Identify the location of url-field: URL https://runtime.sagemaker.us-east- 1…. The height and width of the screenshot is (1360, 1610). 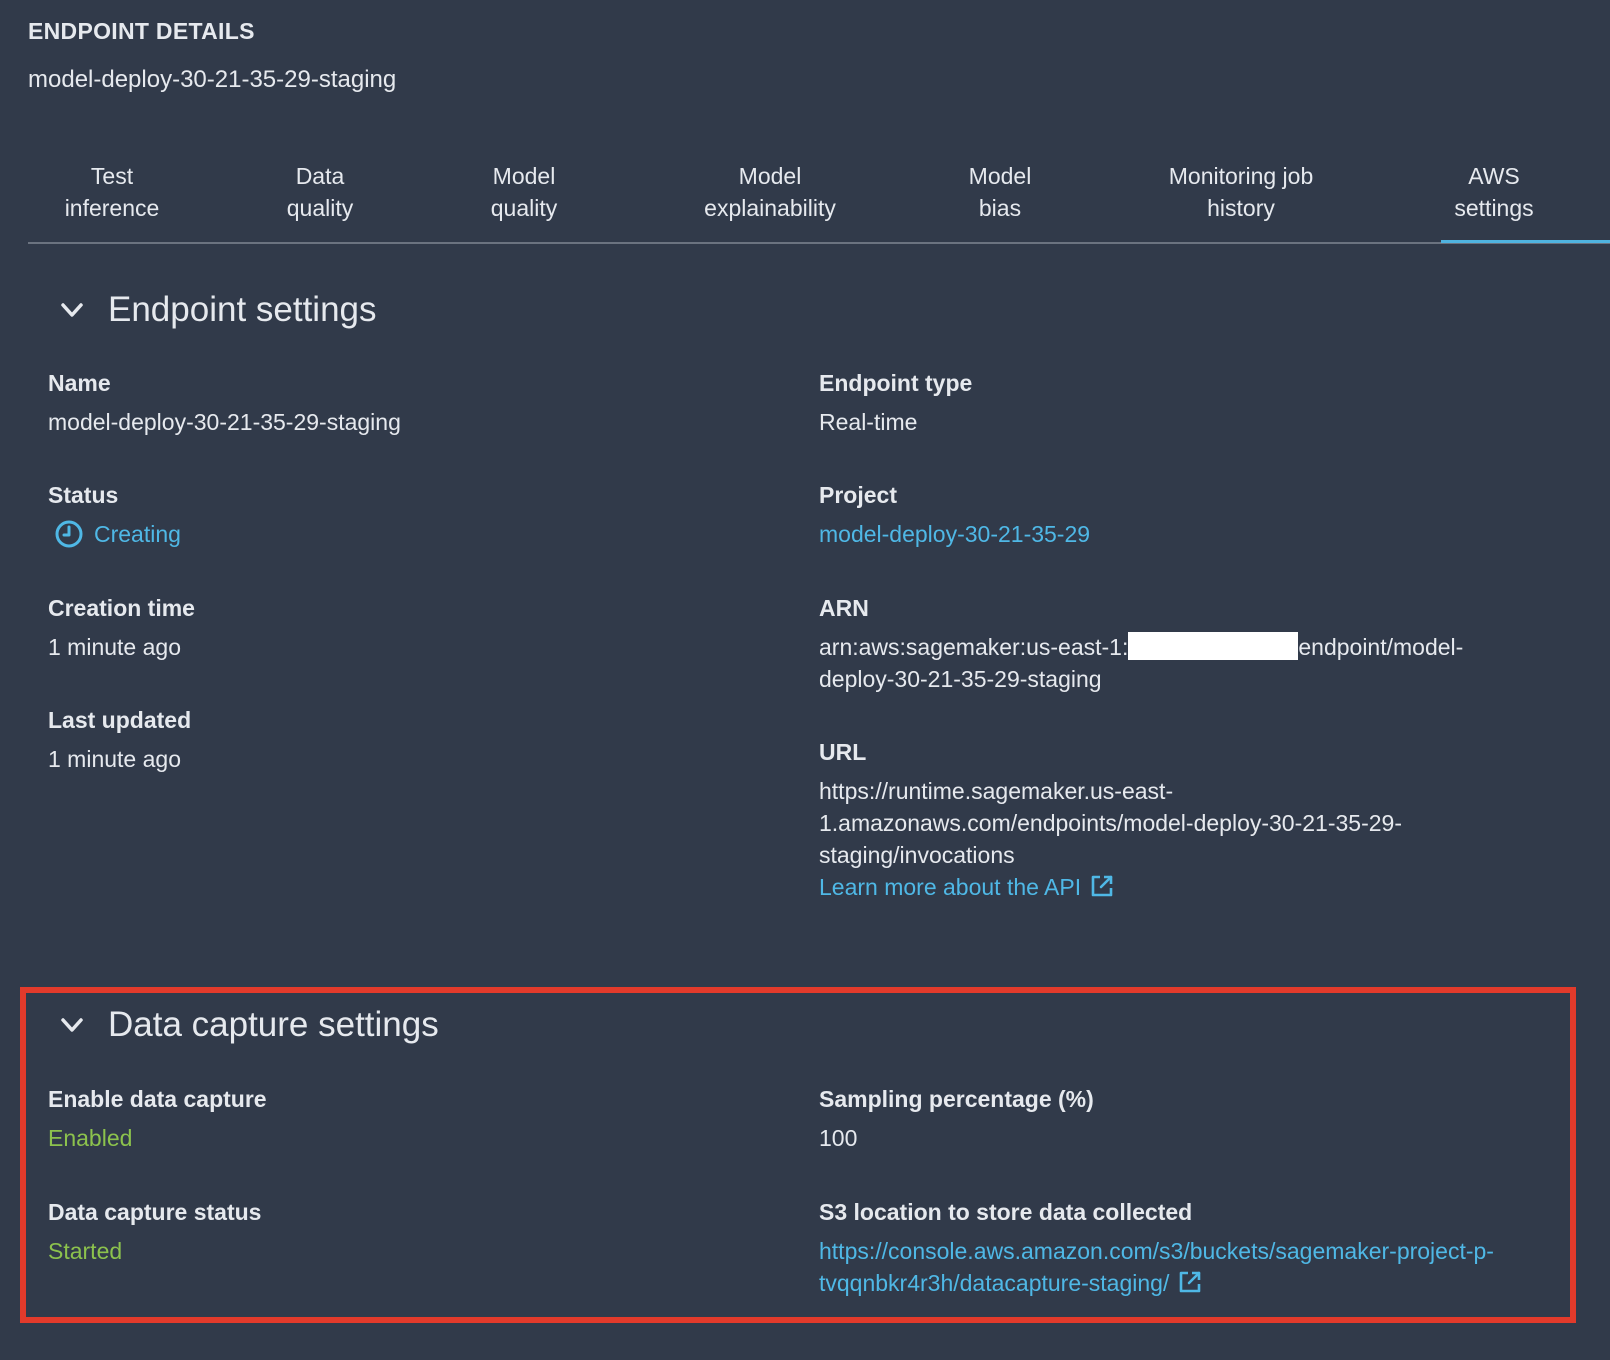
(1209, 820).